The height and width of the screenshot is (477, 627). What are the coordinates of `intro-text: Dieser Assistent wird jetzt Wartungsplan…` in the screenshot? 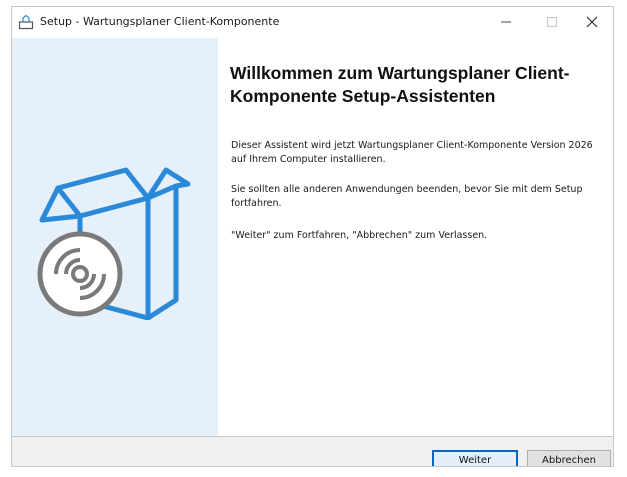 It's located at (412, 152).